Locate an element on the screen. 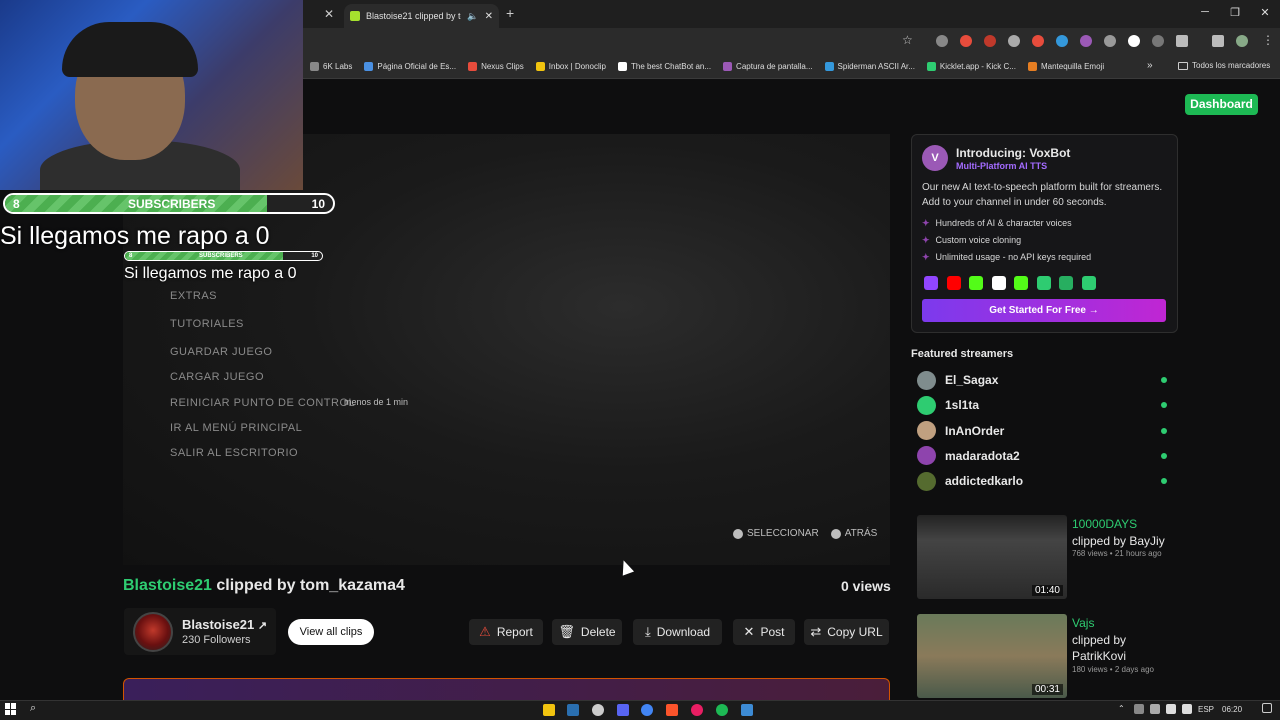 The width and height of the screenshot is (1280, 720). channel-name: Blastoise21 ↗ is located at coordinates (224, 624).